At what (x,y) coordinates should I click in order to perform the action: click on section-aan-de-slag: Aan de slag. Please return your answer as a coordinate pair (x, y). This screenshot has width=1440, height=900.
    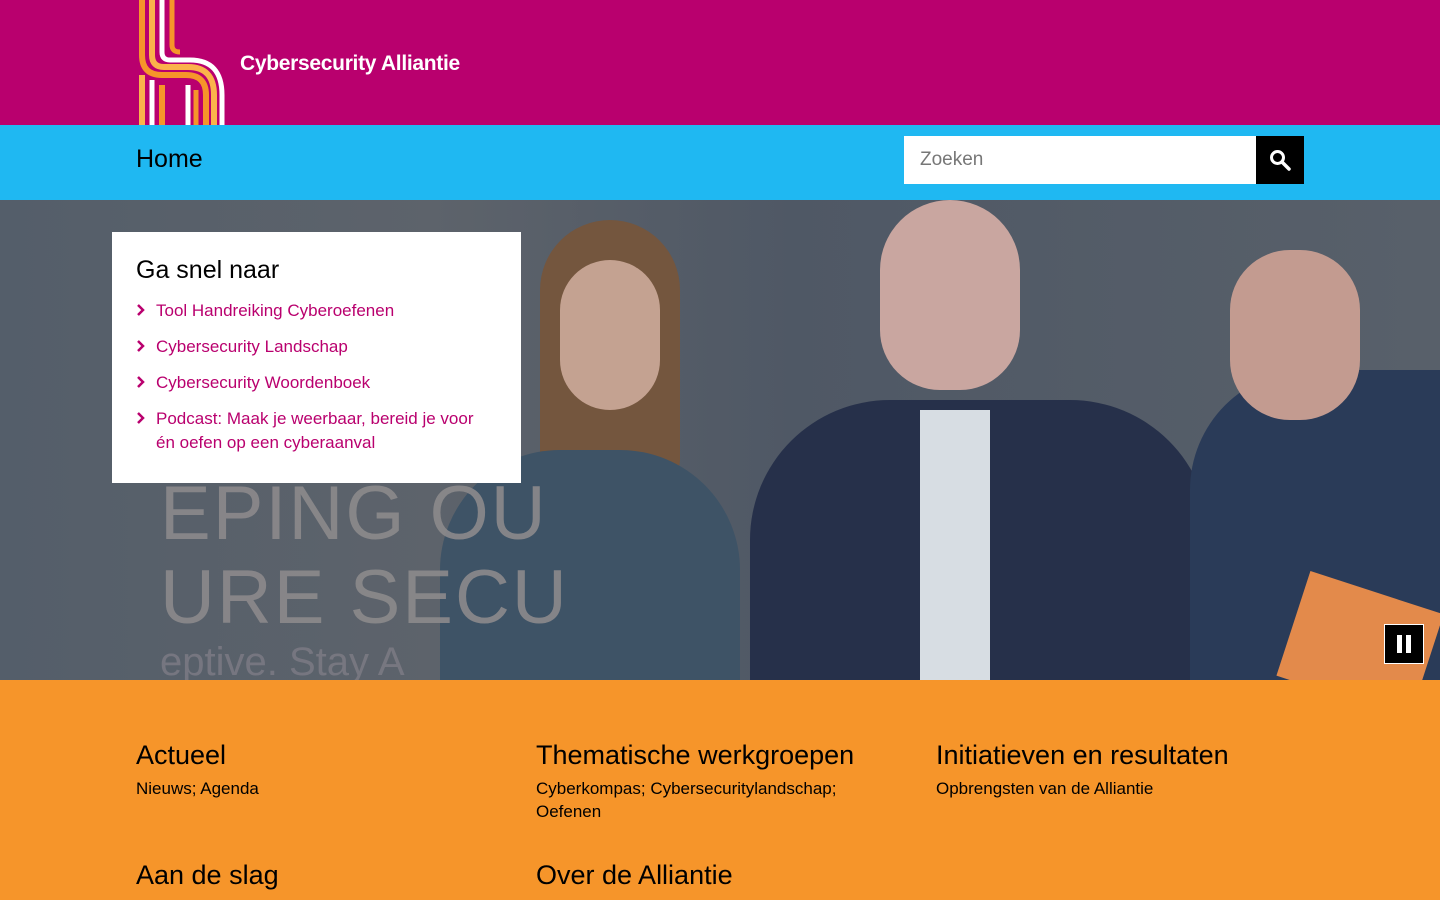
    Looking at the image, I should click on (316, 878).